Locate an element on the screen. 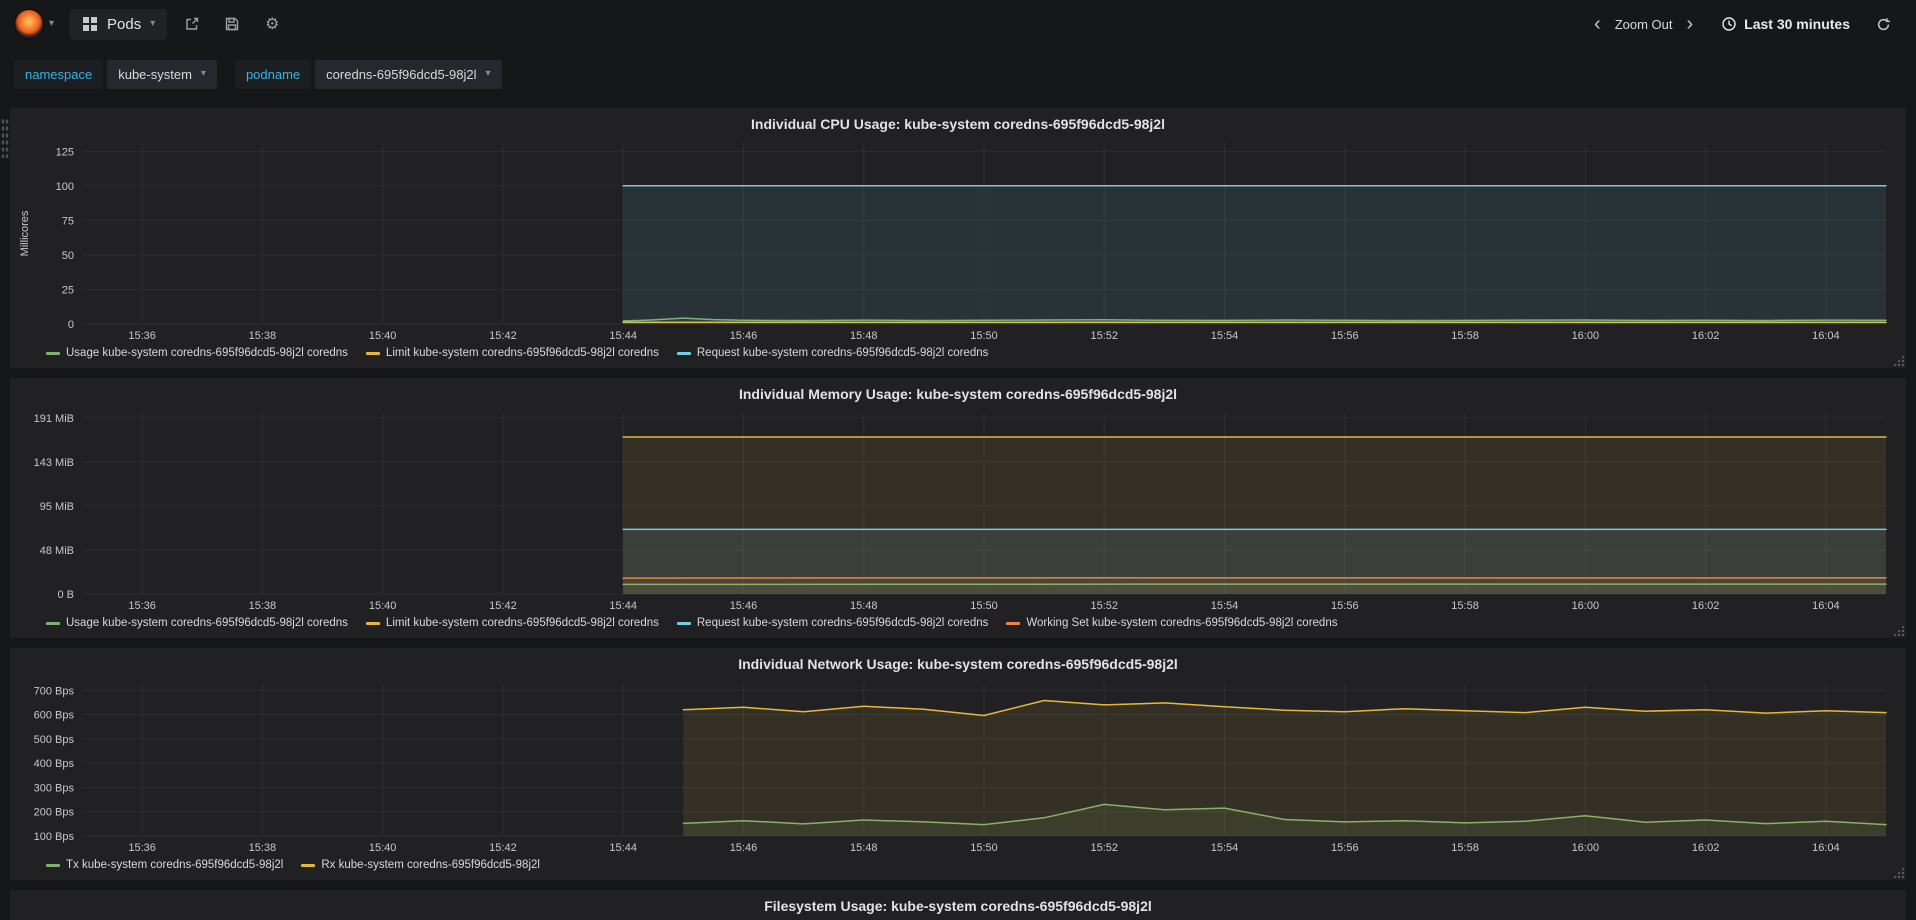 This screenshot has width=1916, height=920. save-button is located at coordinates (232, 24).